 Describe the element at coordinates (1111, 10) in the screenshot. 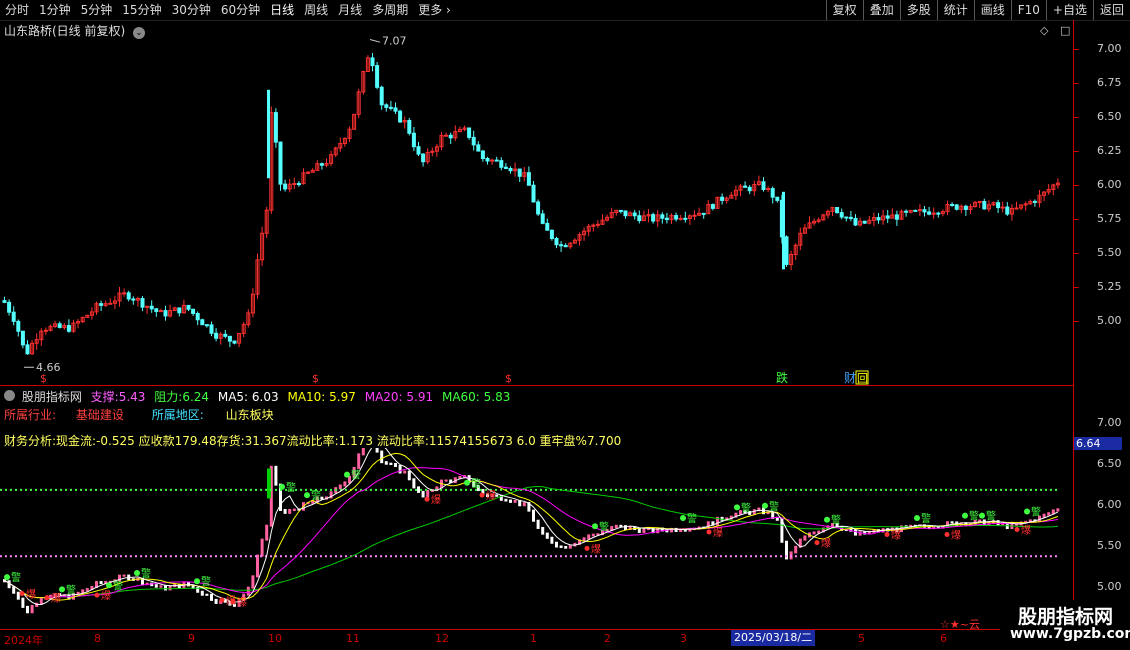

I see `toolbar-button: 返回` at that location.